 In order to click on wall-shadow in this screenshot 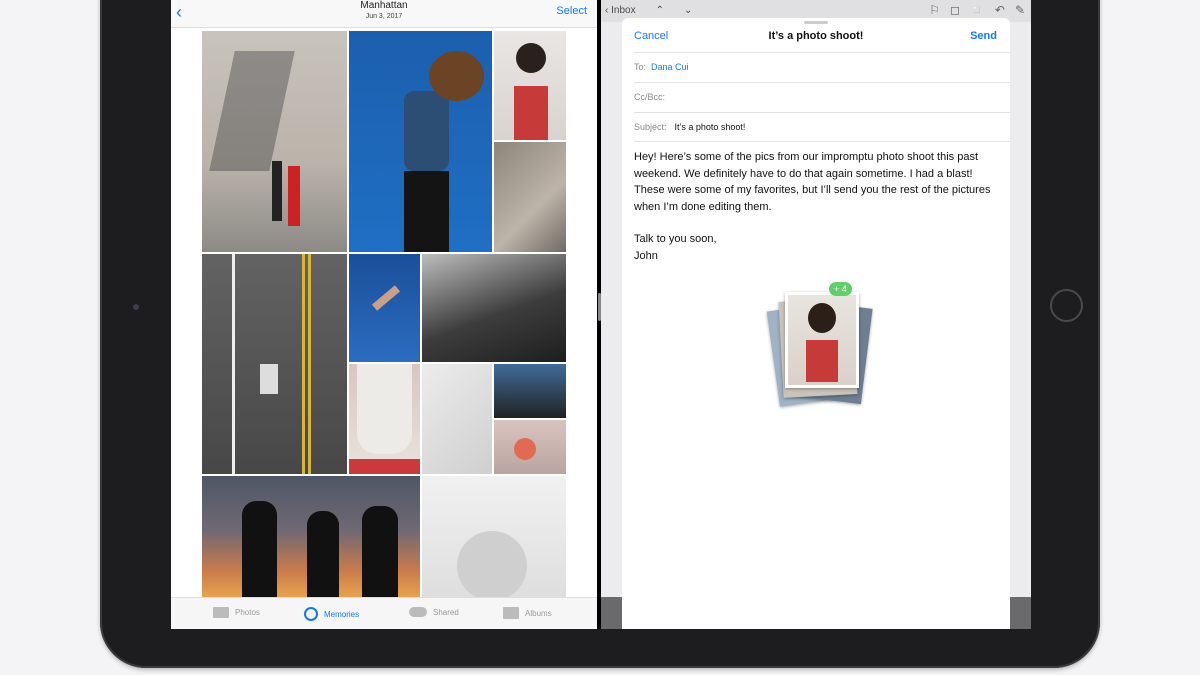, I will do `click(252, 111)`.